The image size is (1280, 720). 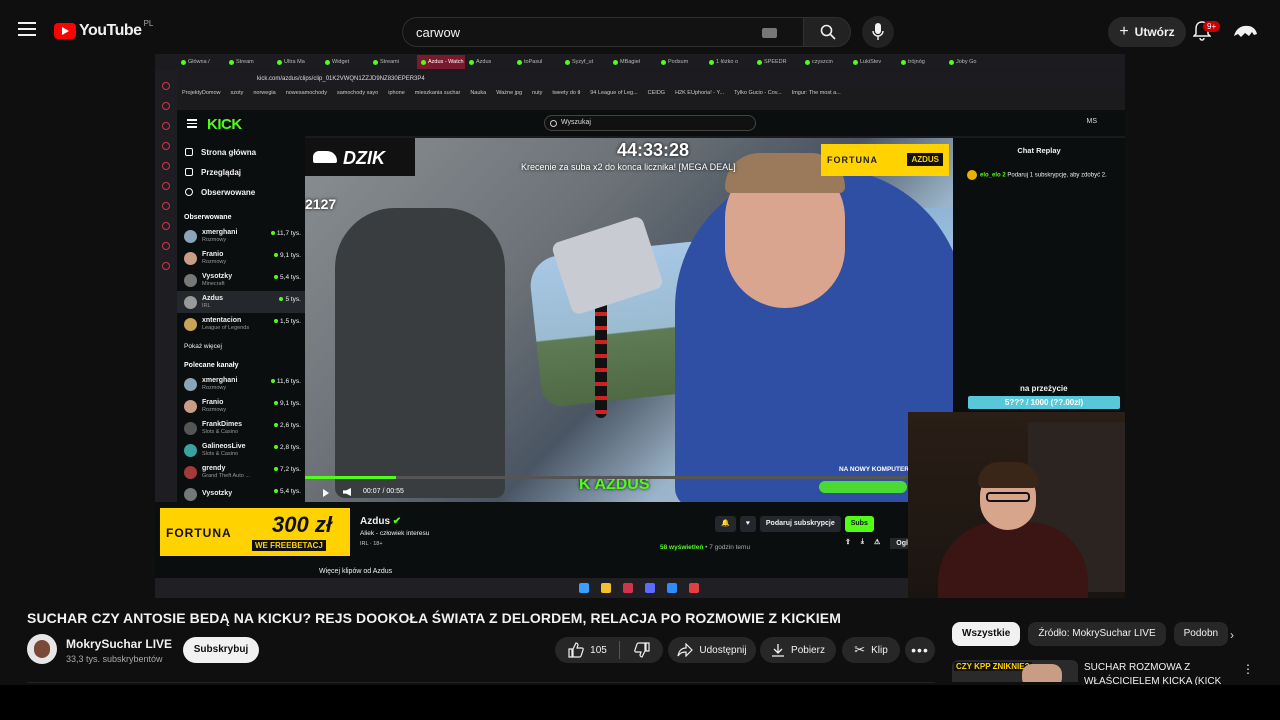 What do you see at coordinates (446, 62) in the screenshot?
I see `tab-label: Azdus - Watch c` at bounding box center [446, 62].